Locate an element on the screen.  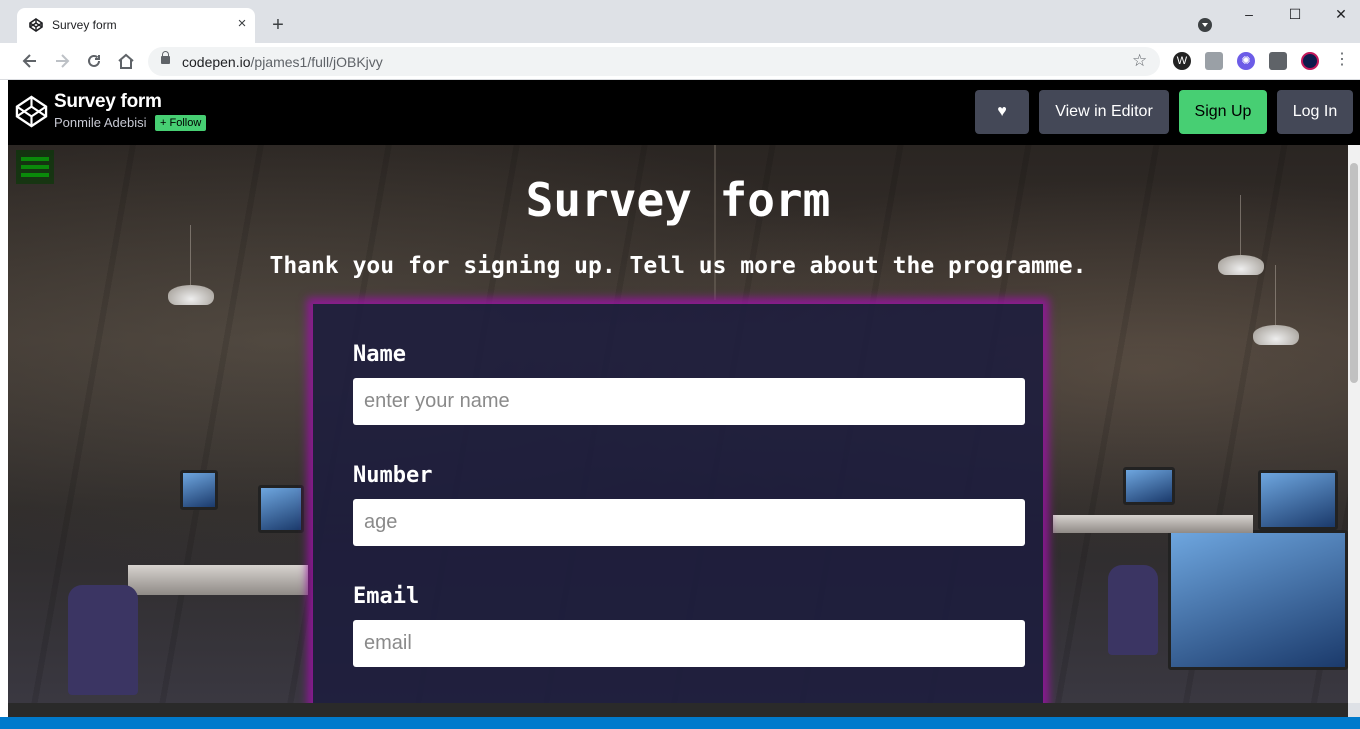
pen-author: Ponmile Adebisi is located at coordinates (100, 122).